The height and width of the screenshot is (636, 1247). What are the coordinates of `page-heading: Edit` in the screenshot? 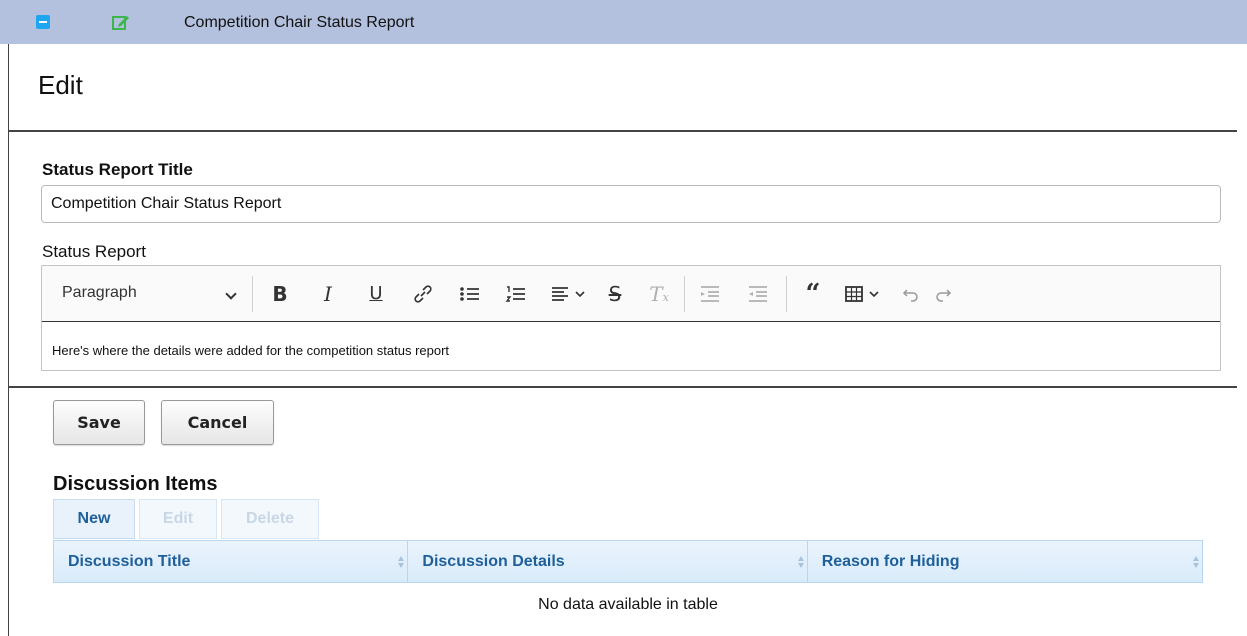 It's located at (60, 85).